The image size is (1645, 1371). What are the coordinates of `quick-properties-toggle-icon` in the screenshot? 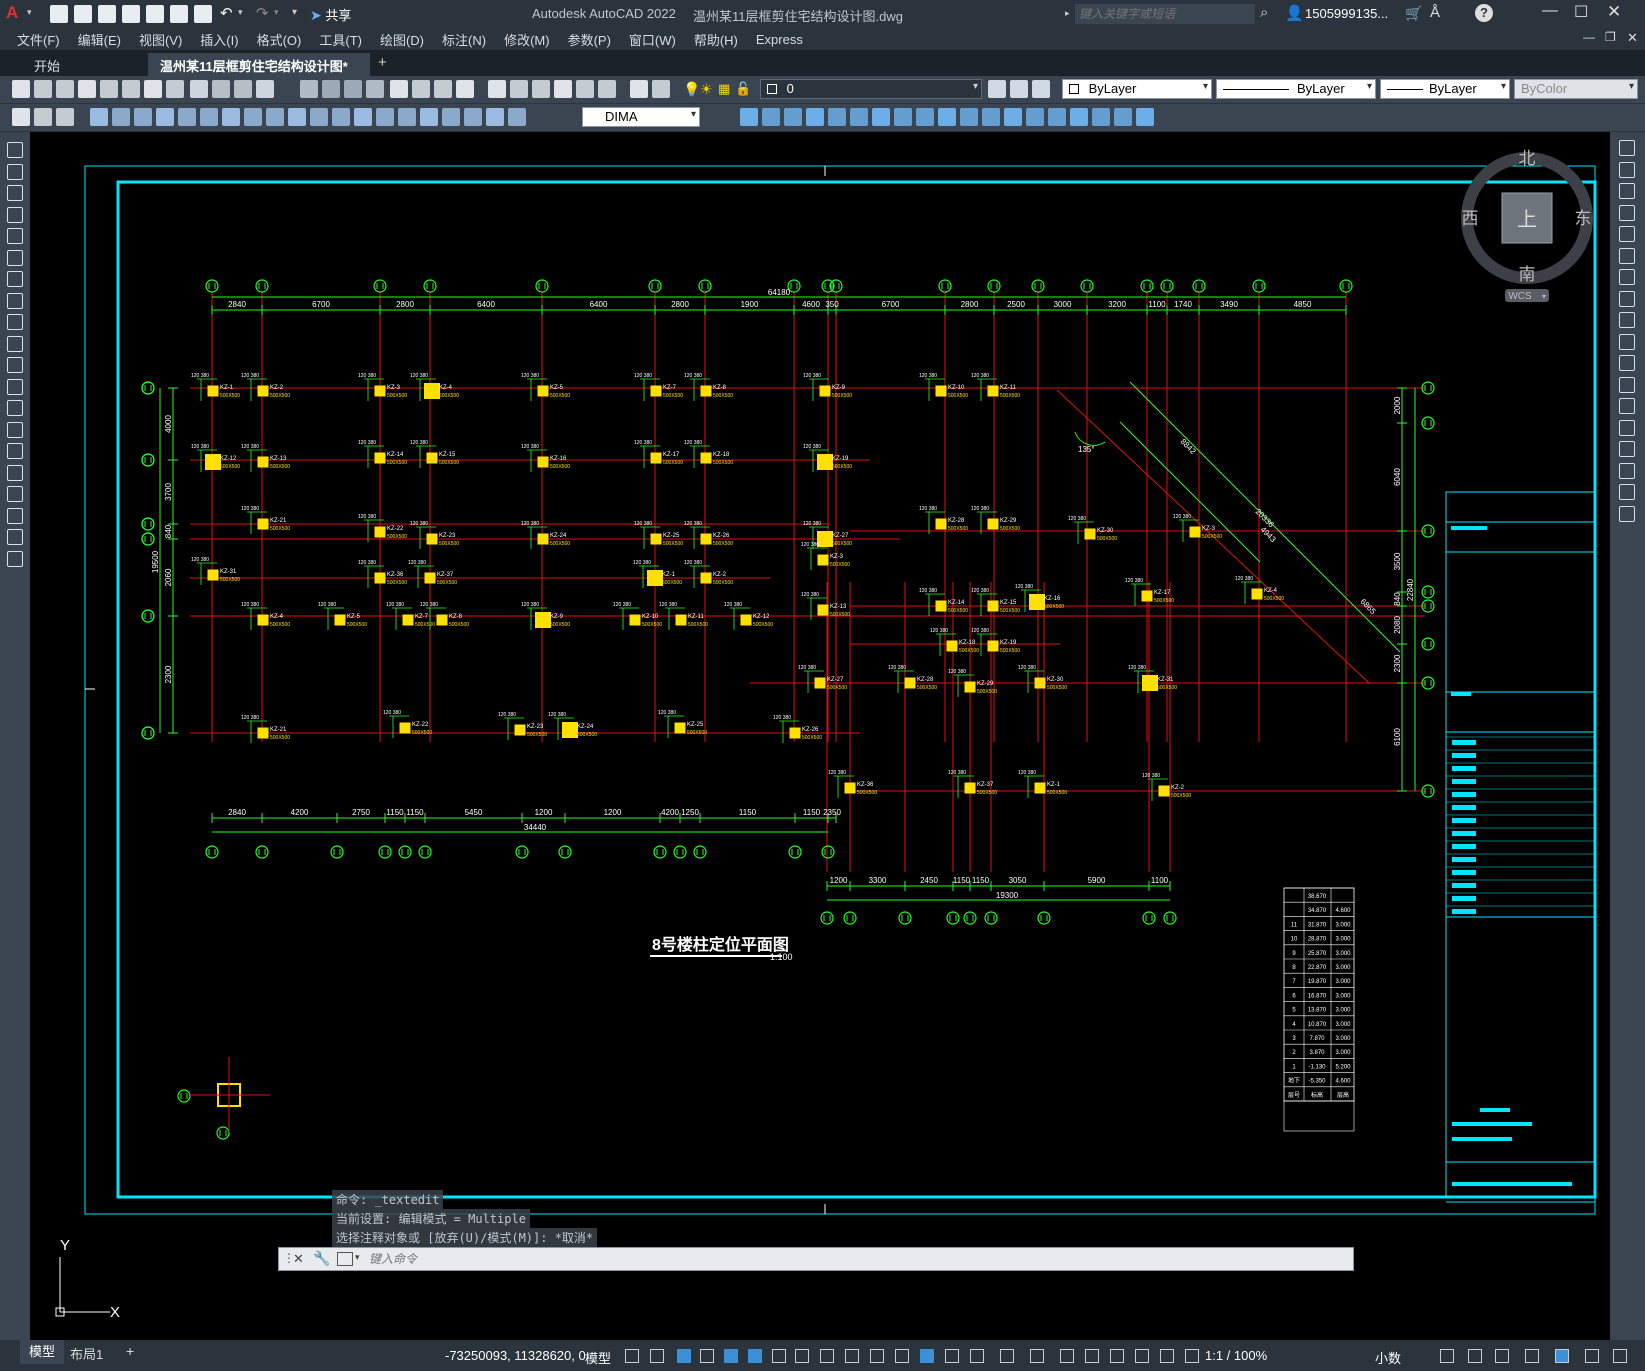 It's located at (1142, 1356).